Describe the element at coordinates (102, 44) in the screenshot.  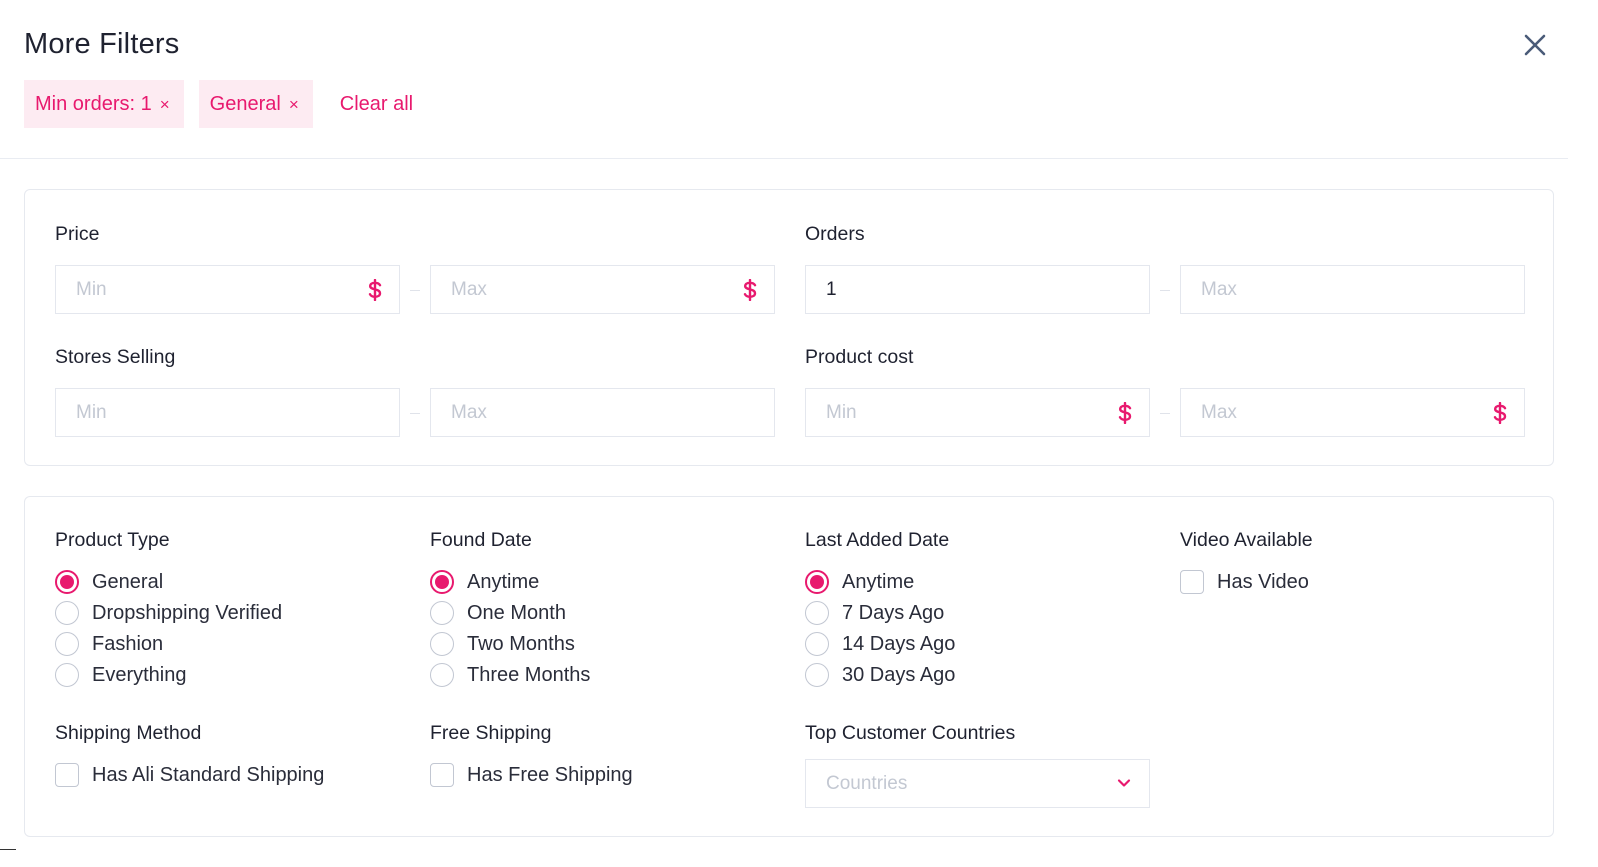
I see `page-title: More Filters` at that location.